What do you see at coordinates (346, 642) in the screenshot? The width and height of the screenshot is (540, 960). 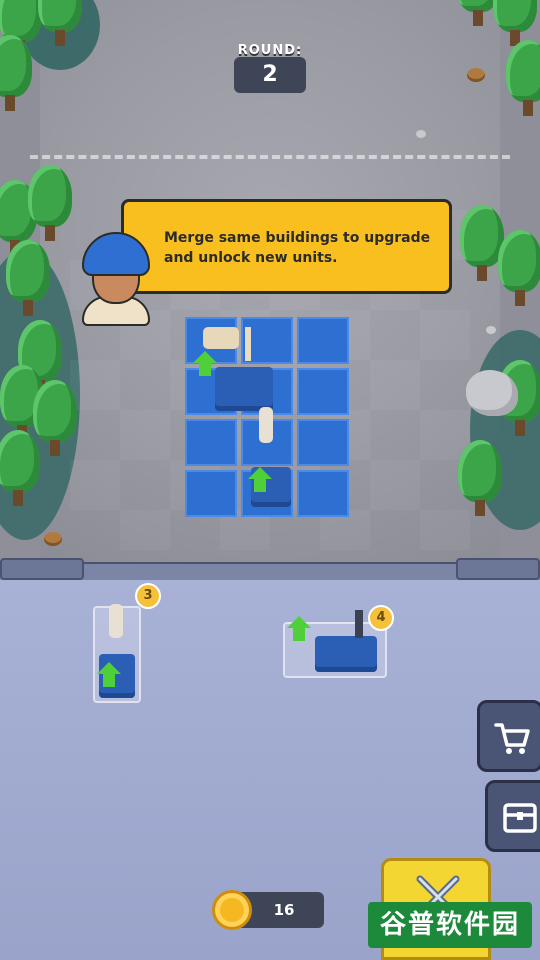 I see `cannon-base-unit` at bounding box center [346, 642].